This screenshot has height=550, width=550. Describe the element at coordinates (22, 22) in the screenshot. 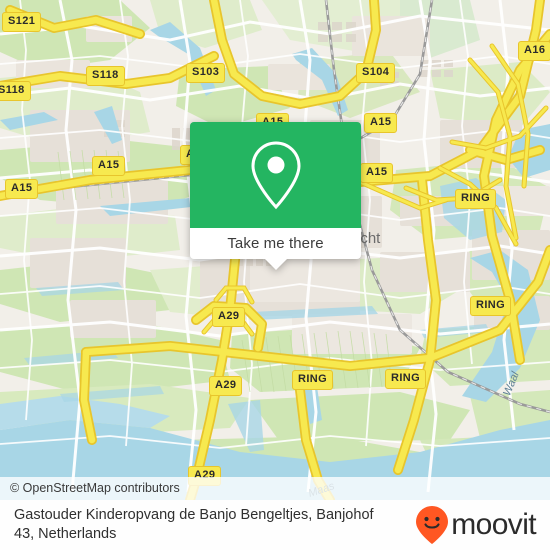

I see `road-shield: S121` at that location.